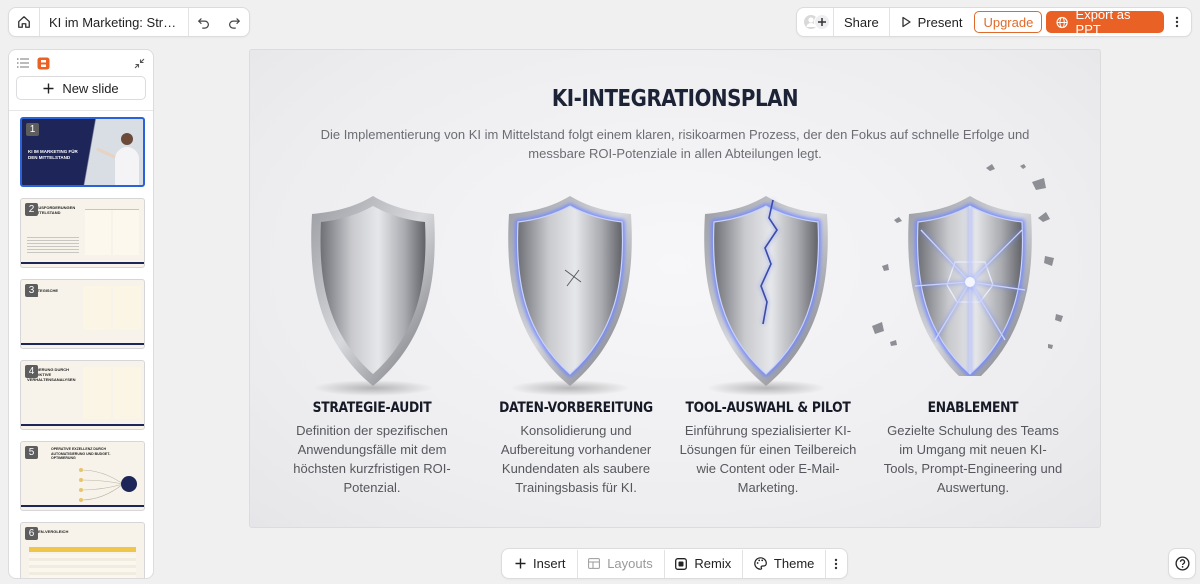 This screenshot has height=584, width=1200. What do you see at coordinates (43, 63) in the screenshot?
I see `thumbnail-view-icon` at bounding box center [43, 63].